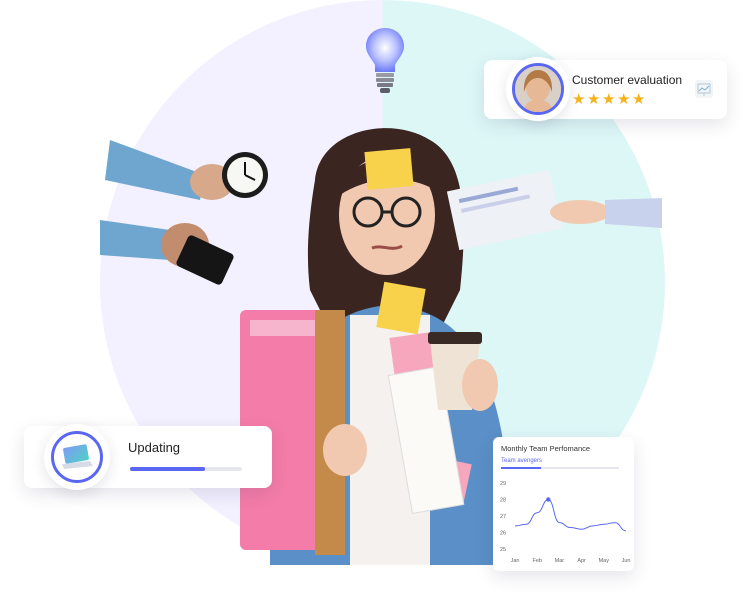 This screenshot has height=596, width=748. I want to click on customer-evaluation-card: Customer evaluation ★ ★ ★ ★ ★, so click(605, 89).